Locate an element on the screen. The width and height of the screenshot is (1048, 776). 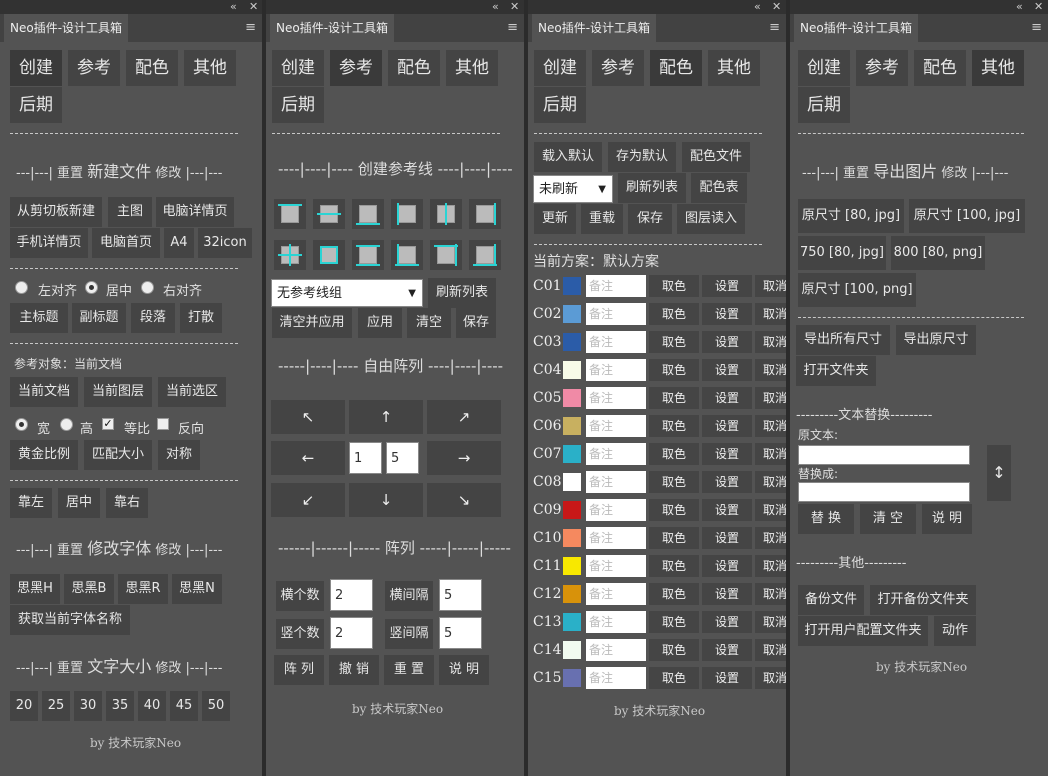
cols-gap-input: 5 is located at coordinates (460, 595).